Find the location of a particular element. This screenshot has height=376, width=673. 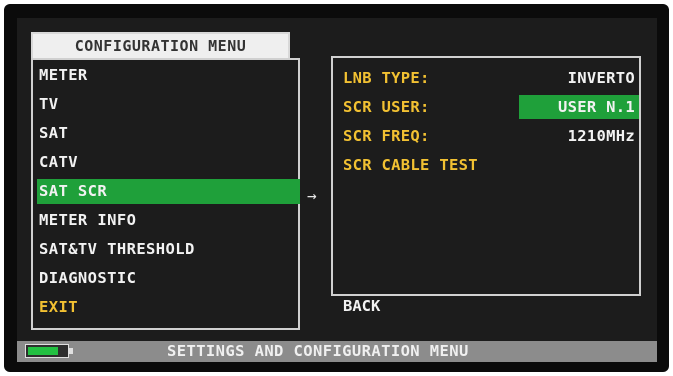

back-button: BACK is located at coordinates (361, 306).